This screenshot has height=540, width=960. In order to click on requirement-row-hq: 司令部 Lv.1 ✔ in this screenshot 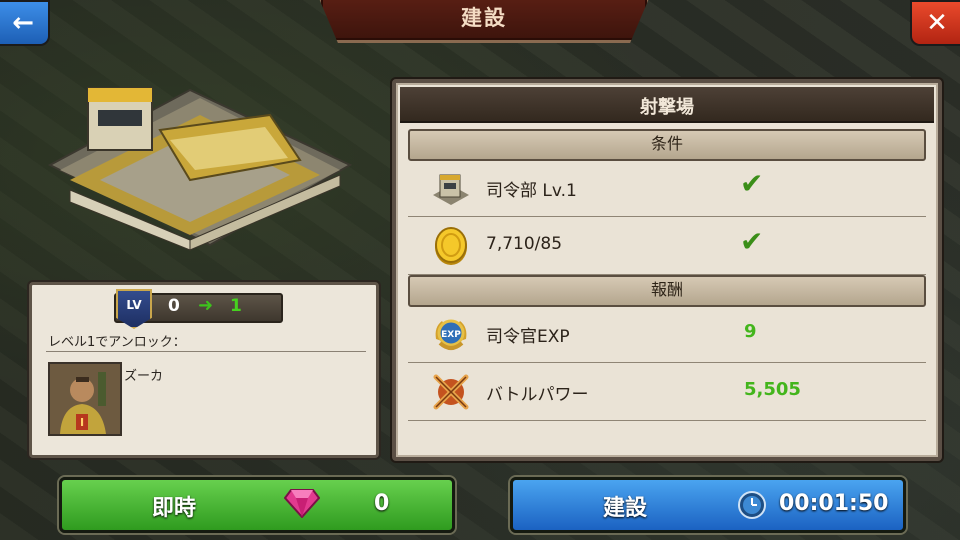, I will do `click(667, 188)`.